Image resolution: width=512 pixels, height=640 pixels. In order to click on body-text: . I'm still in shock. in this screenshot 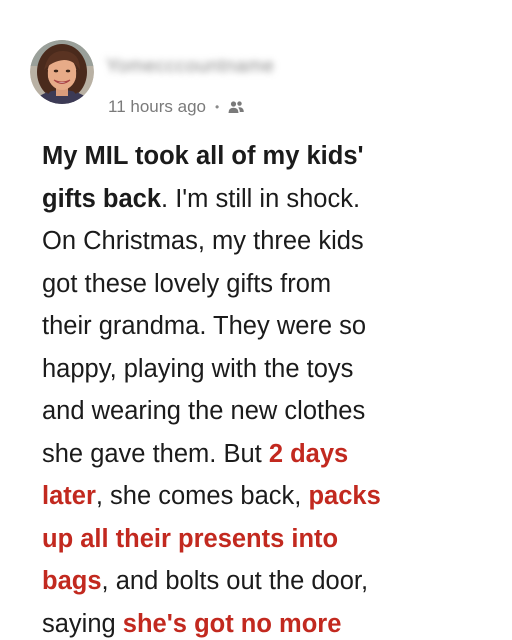, I will do `click(261, 198)`.